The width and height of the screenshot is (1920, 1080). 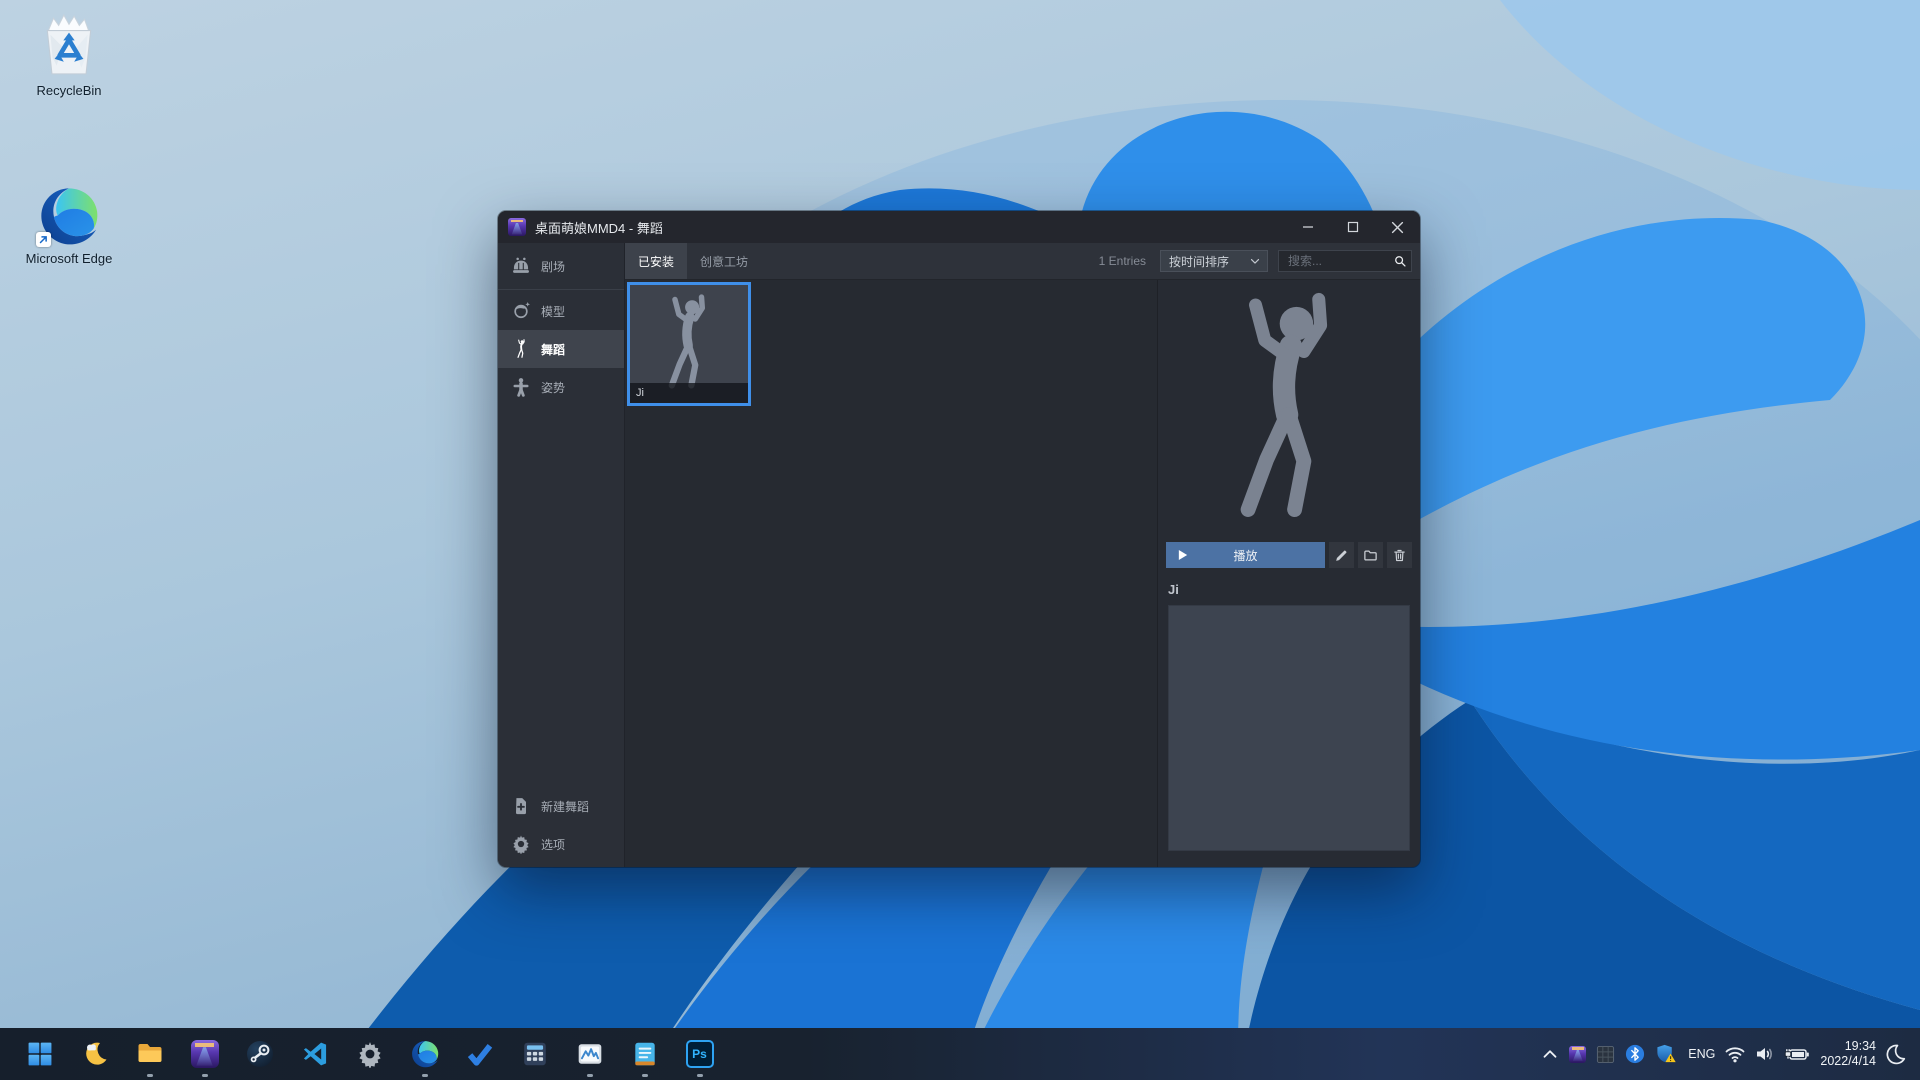 What do you see at coordinates (1397, 227) in the screenshot?
I see `close-button` at bounding box center [1397, 227].